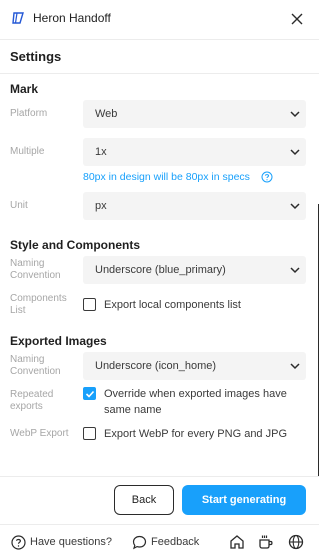 This screenshot has width=320, height=560. What do you see at coordinates (27, 151) in the screenshot?
I see `multiple-label: Multiple` at bounding box center [27, 151].